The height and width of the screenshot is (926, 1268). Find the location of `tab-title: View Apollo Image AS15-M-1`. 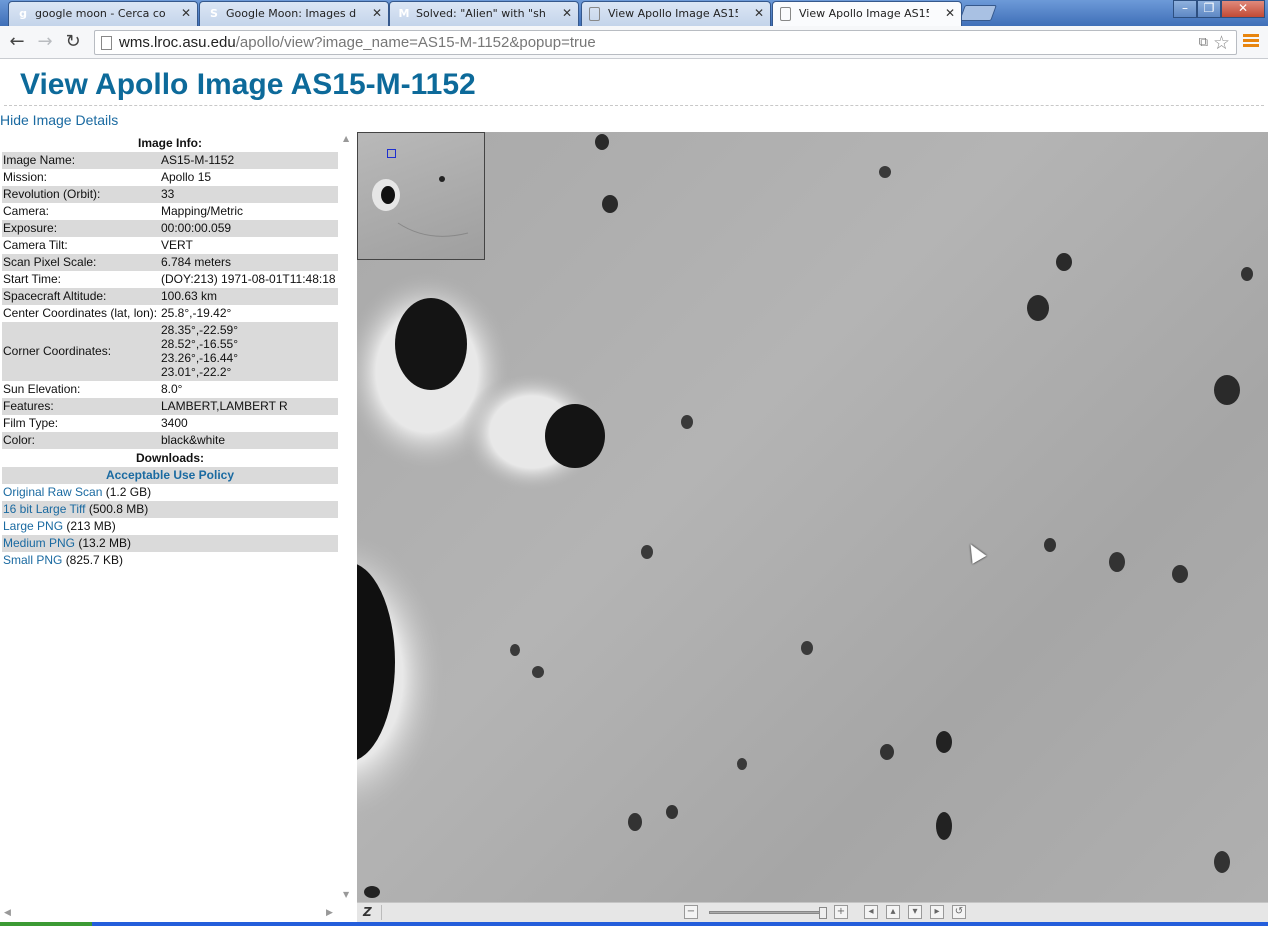

tab-title: View Apollo Image AS15-M-1 is located at coordinates (864, 13).